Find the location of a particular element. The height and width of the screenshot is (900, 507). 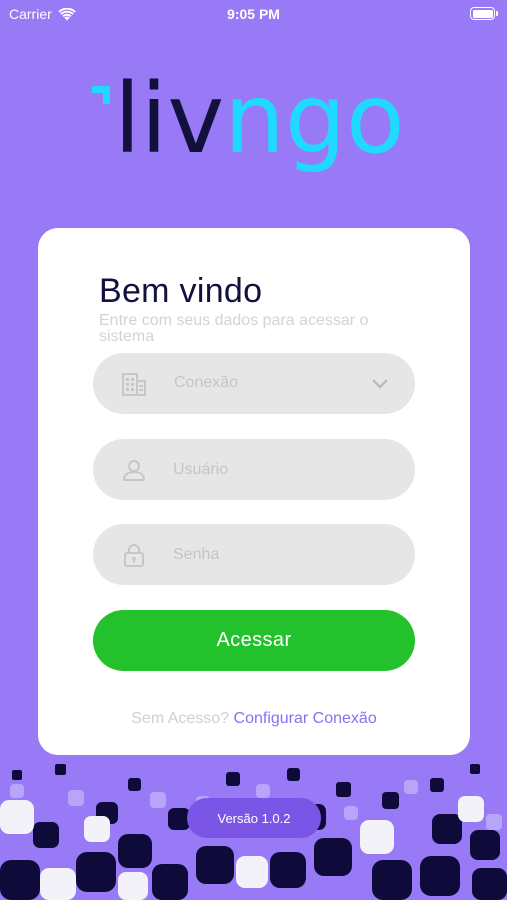

no-access-text: Sem Acesso? is located at coordinates (180, 718).